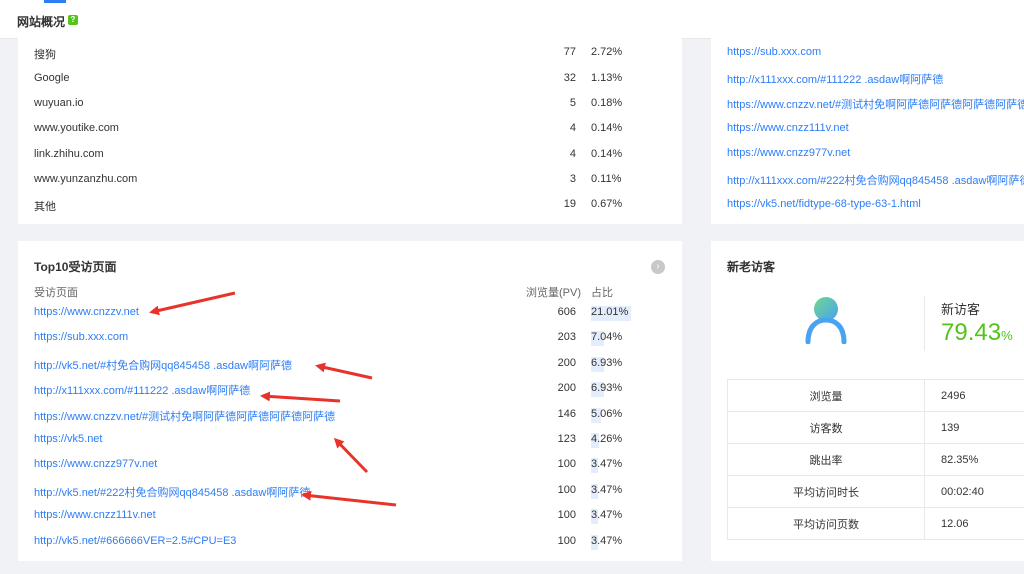 The width and height of the screenshot is (1024, 574). I want to click on top-bar: 网站概况 ?, so click(512, 19).